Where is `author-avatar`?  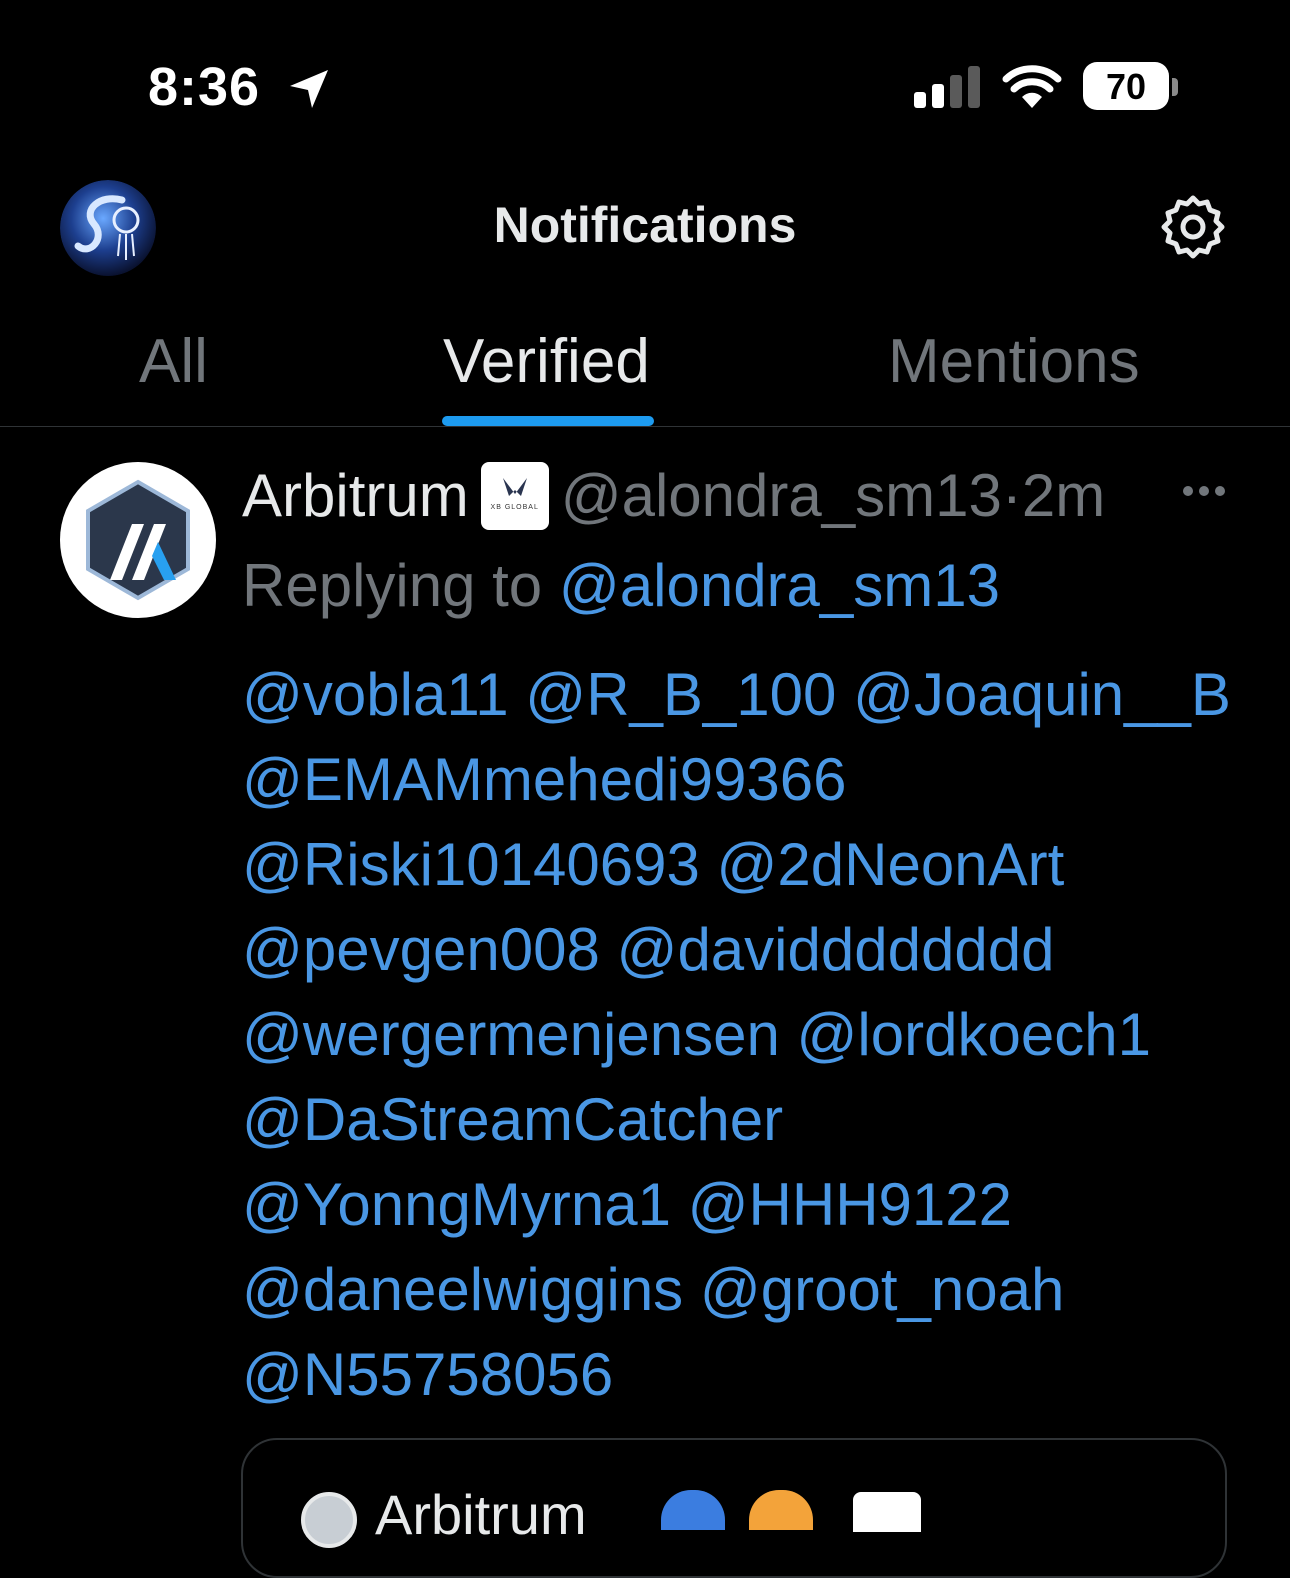 author-avatar is located at coordinates (138, 540).